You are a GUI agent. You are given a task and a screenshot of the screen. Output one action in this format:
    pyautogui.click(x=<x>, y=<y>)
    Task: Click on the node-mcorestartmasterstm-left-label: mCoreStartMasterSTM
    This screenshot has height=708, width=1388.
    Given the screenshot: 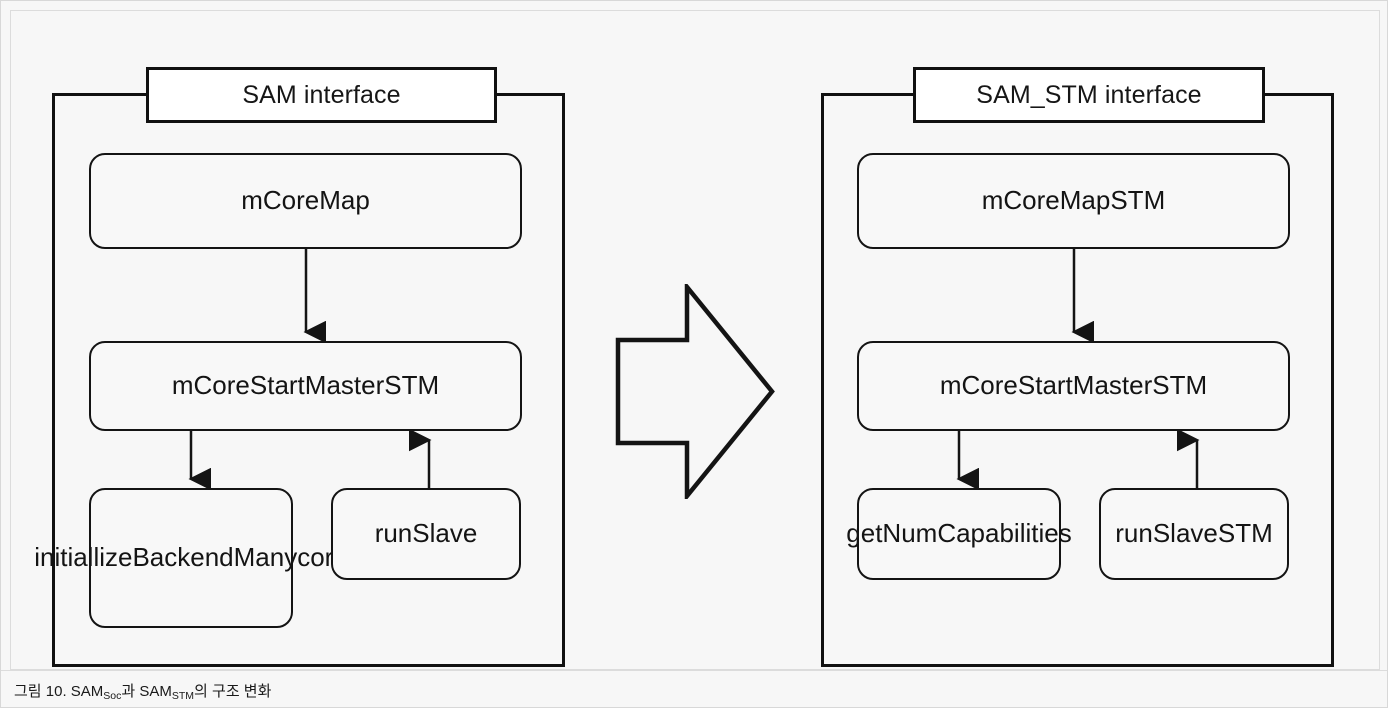 What is the action you would take?
    pyautogui.click(x=305, y=385)
    